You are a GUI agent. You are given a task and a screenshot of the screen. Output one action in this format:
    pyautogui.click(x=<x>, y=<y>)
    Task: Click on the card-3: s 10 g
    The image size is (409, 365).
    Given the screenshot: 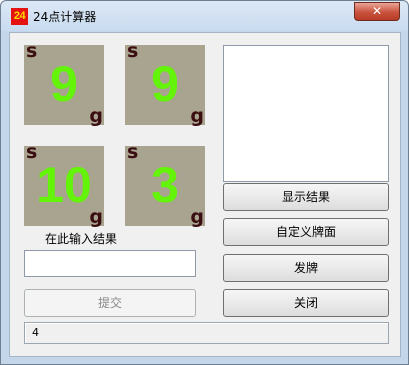 What is the action you would take?
    pyautogui.click(x=64, y=184)
    